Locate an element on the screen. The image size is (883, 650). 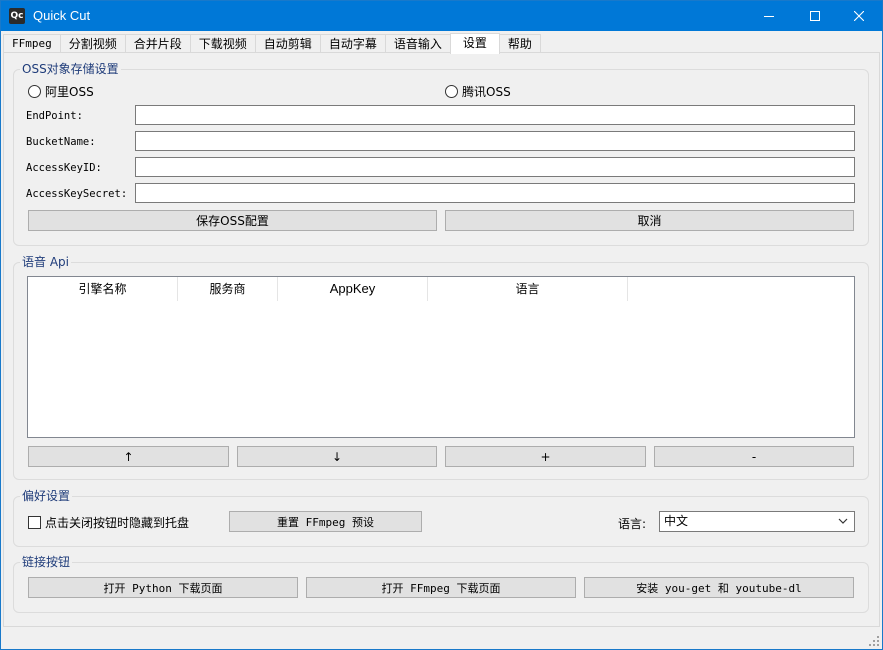
arrow-up-icon: ↑ is located at coordinates (128, 456).